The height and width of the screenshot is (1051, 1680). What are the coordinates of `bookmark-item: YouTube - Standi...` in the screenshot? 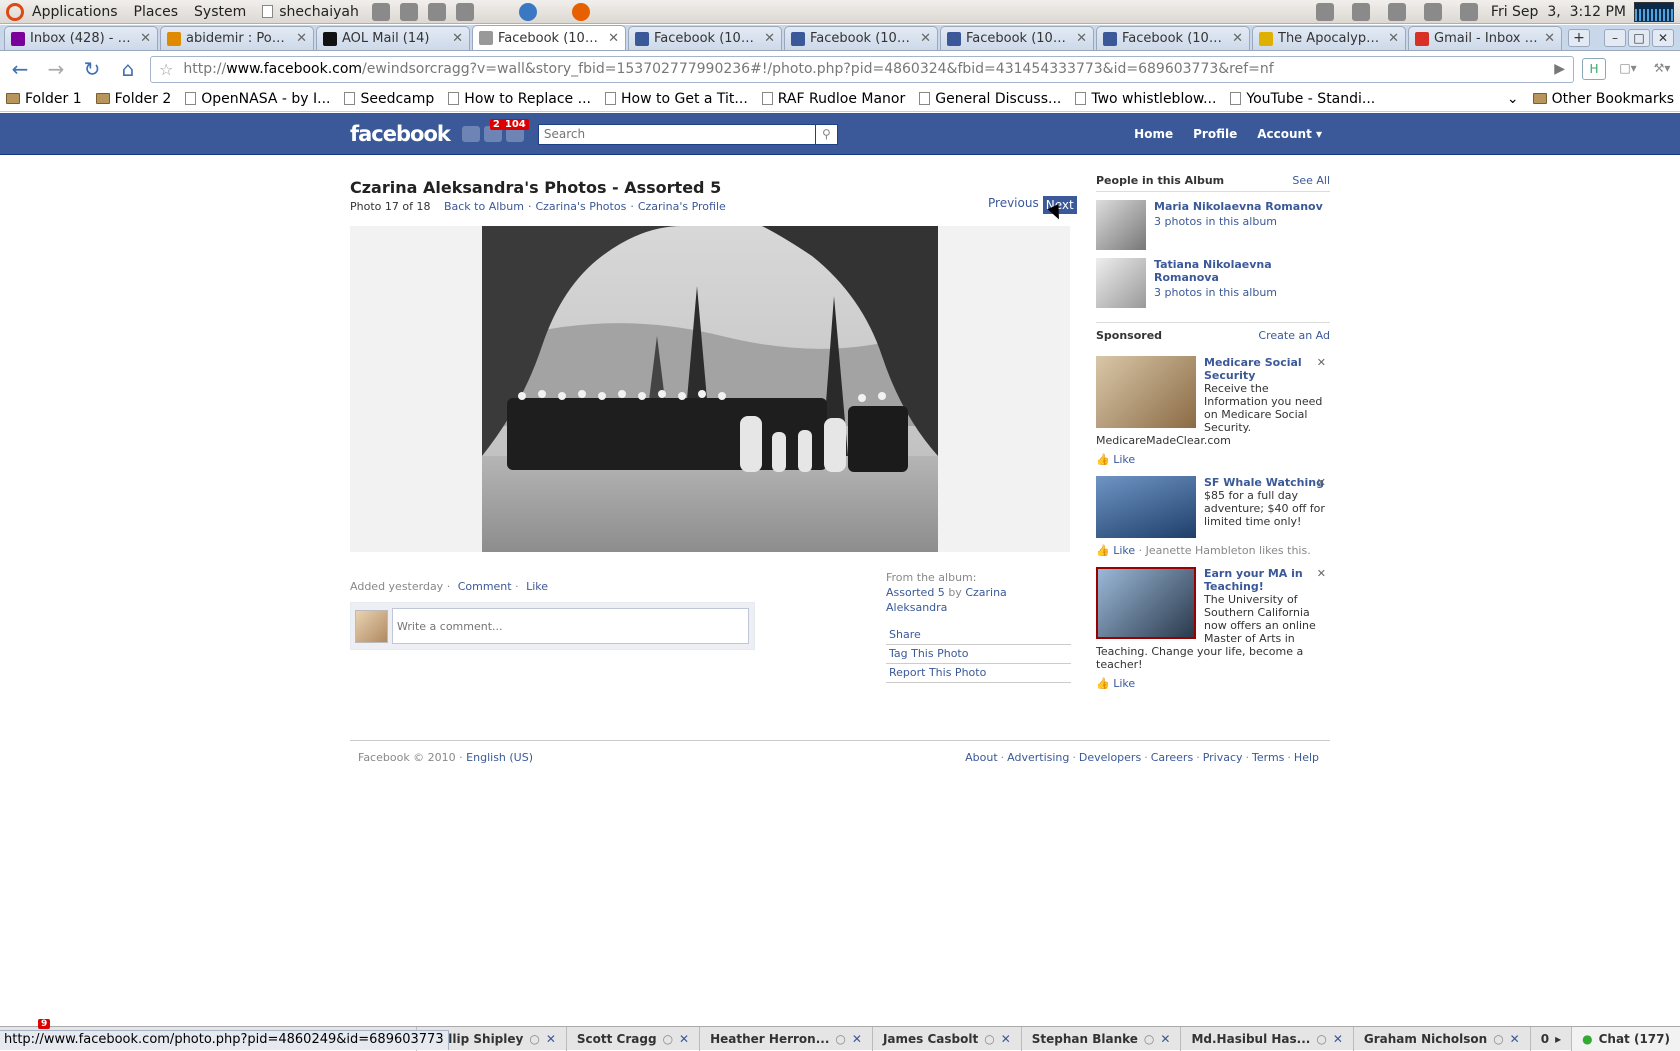 It's located at (1302, 99).